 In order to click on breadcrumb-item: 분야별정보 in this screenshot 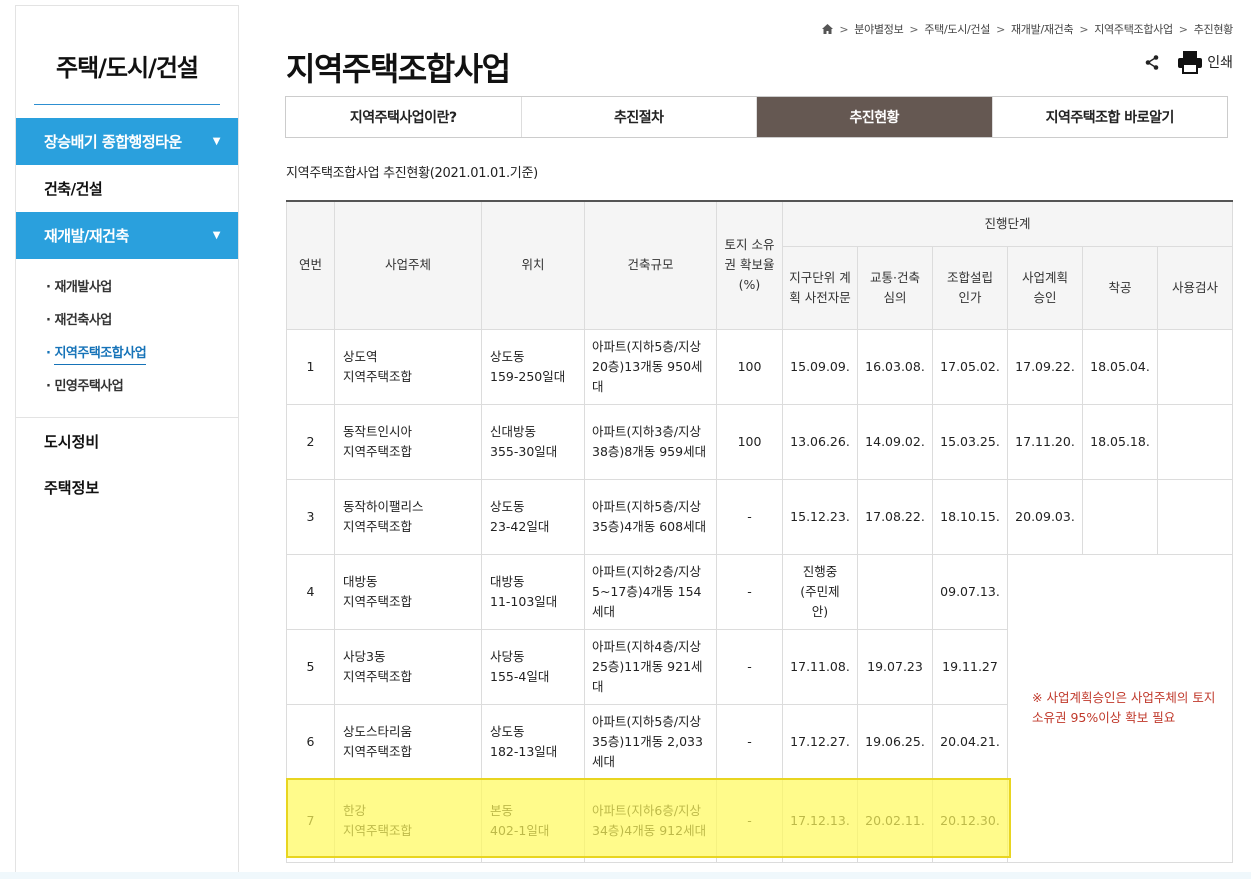, I will do `click(878, 29)`.